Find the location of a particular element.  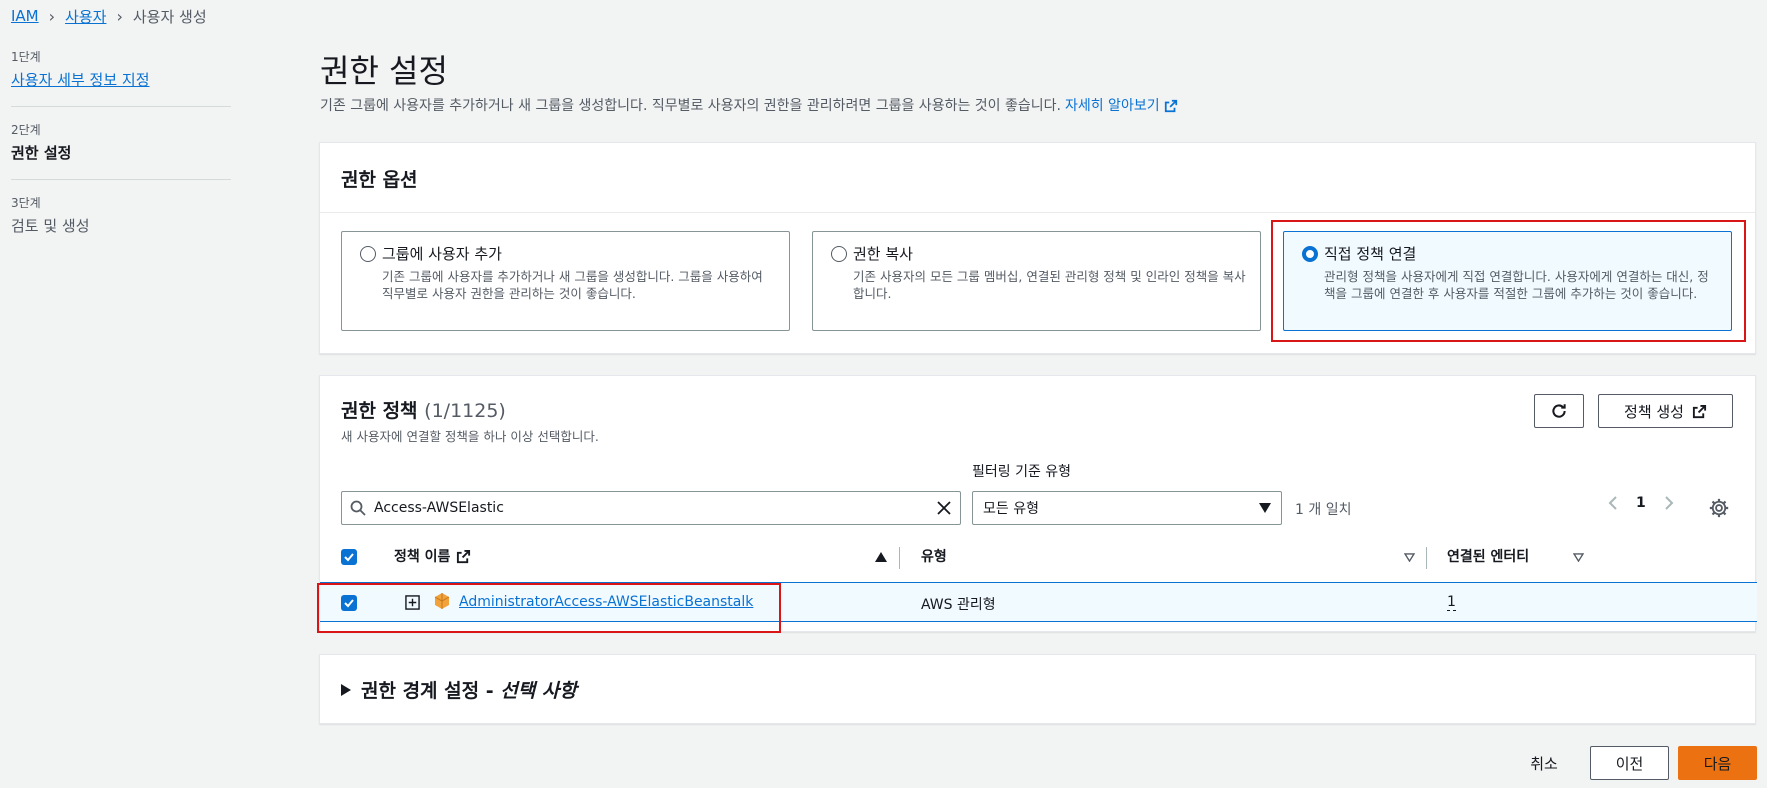

aws-managed-policy-icon is located at coordinates (442, 601).